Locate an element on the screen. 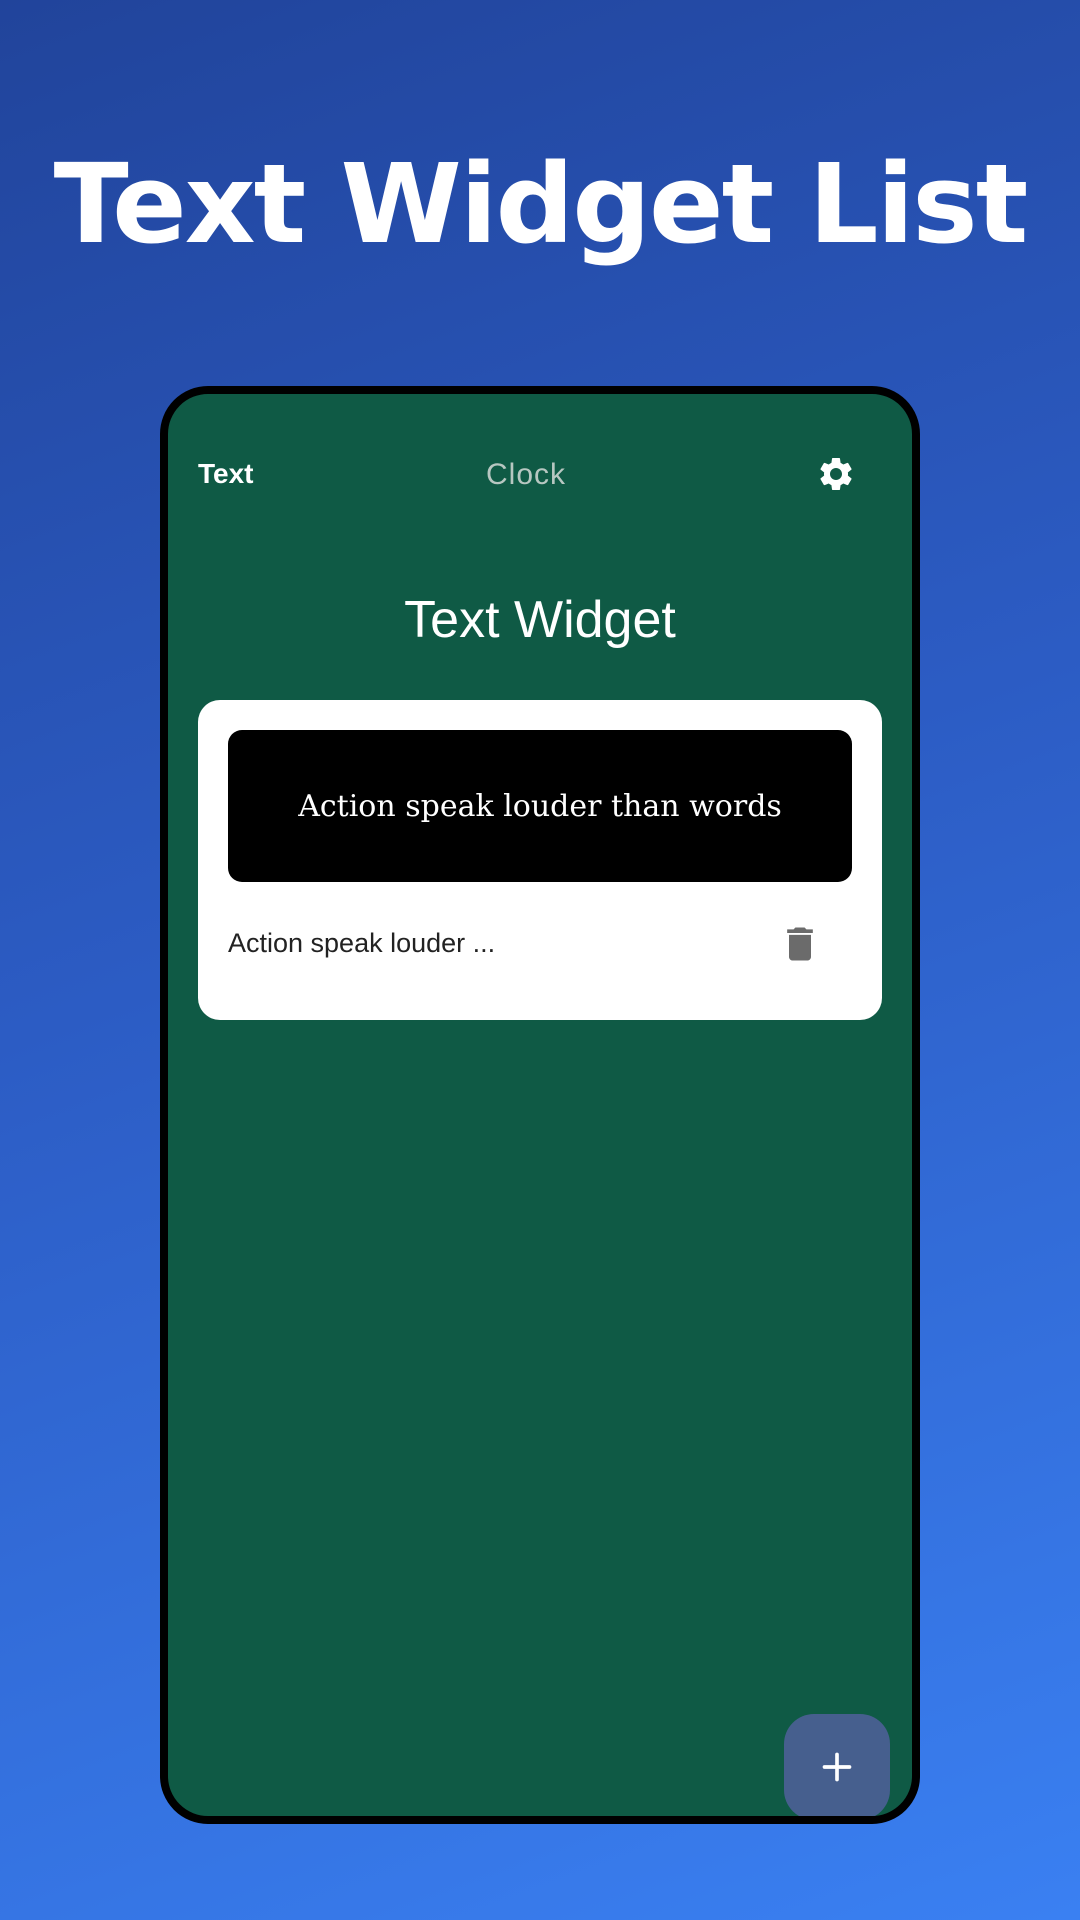  promo-title: Text Widget List is located at coordinates (541, 204).